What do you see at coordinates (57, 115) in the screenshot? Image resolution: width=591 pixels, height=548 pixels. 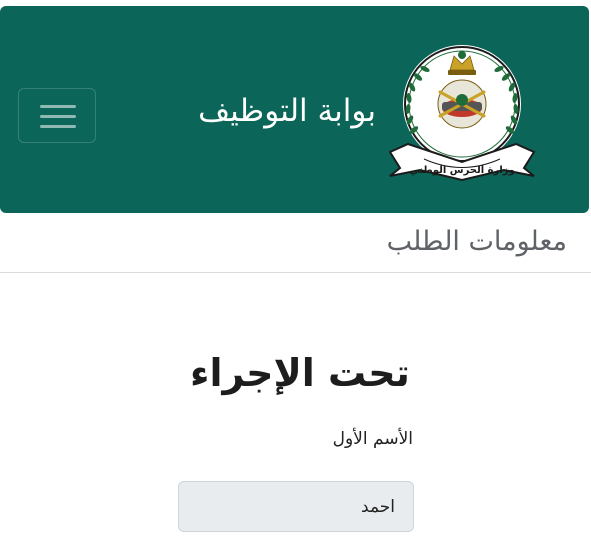 I see `menu-toggle-button` at bounding box center [57, 115].